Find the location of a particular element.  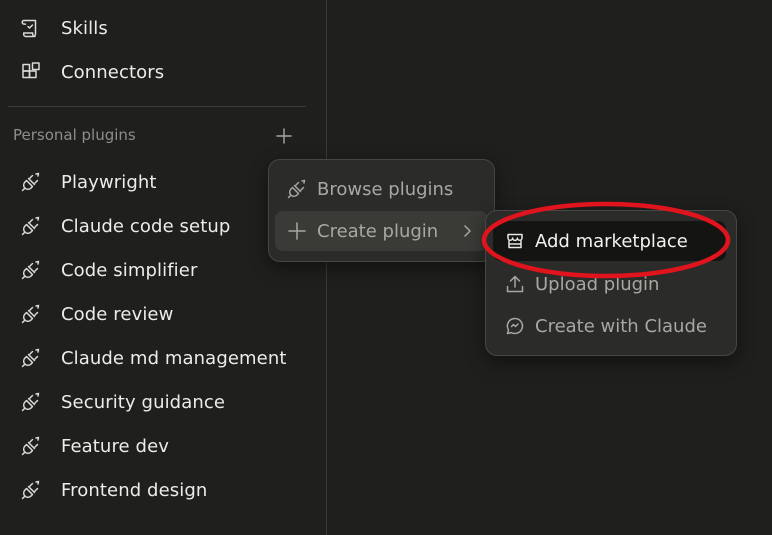

menu-item-browse-plugins: Browse plugins is located at coordinates (381, 189).